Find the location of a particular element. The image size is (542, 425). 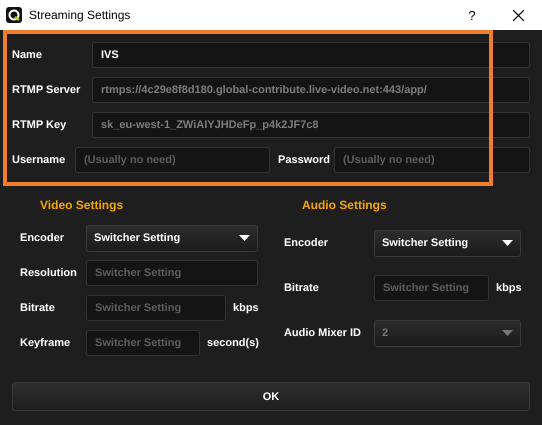

help-button: ? is located at coordinates (472, 15).